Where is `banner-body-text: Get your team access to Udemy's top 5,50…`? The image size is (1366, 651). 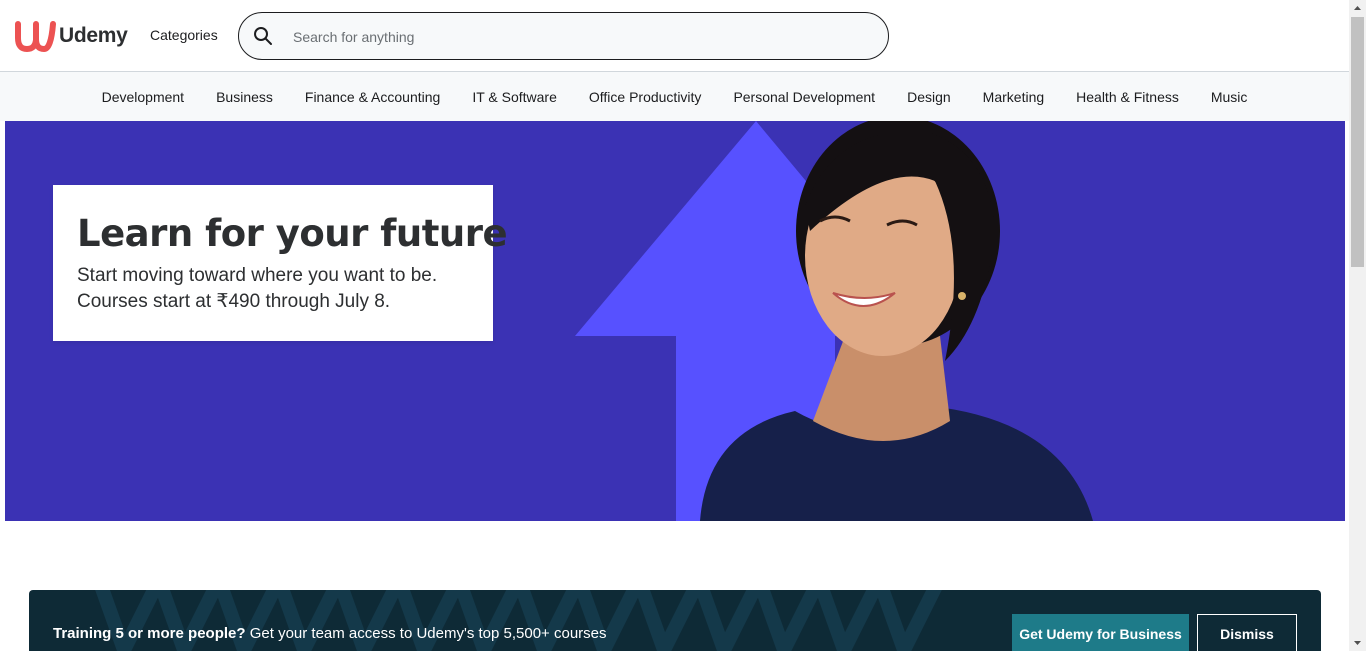 banner-body-text: Get your team access to Udemy's top 5,50… is located at coordinates (428, 633).